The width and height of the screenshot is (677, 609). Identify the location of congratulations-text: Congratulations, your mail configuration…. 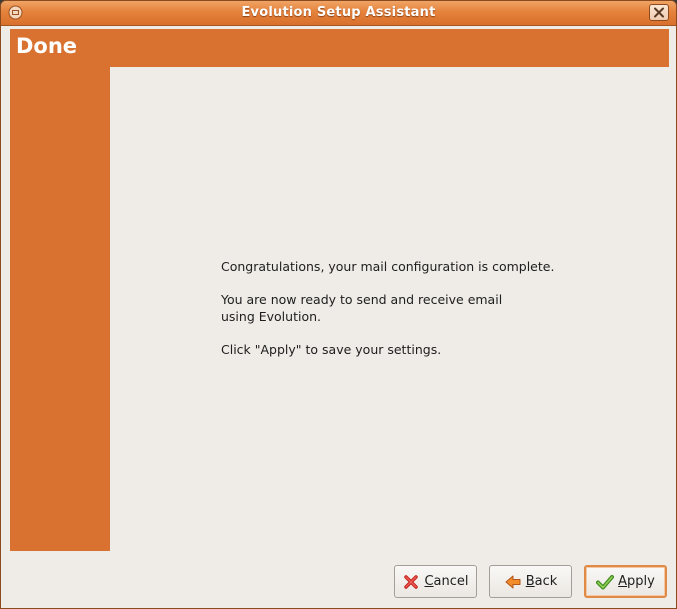
(388, 266).